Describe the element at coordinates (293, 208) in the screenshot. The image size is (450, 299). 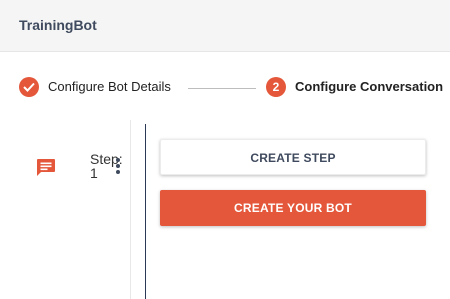
I see `create-your-bot-button: CREATE YOUR BOT` at that location.